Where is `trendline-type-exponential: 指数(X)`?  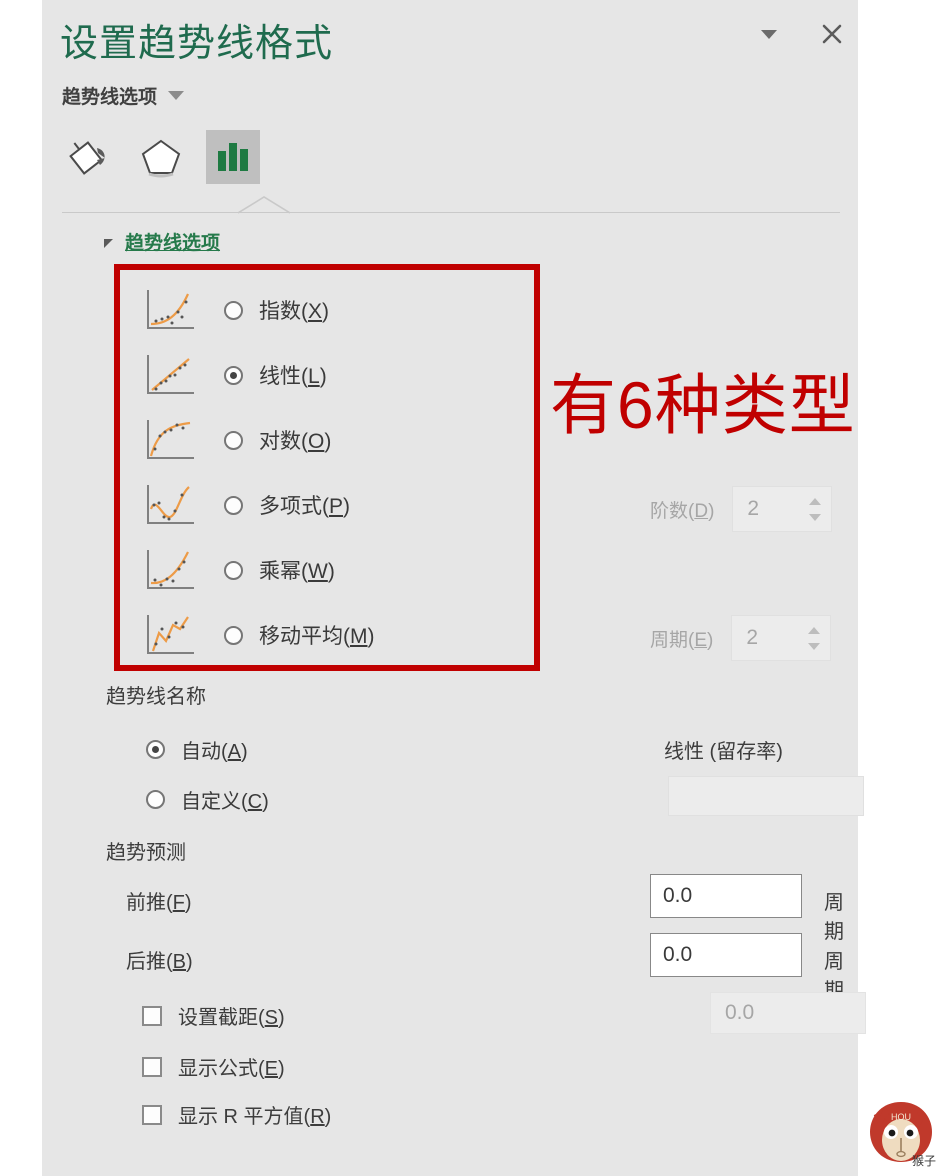 trendline-type-exponential: 指数(X) is located at coordinates (235, 310).